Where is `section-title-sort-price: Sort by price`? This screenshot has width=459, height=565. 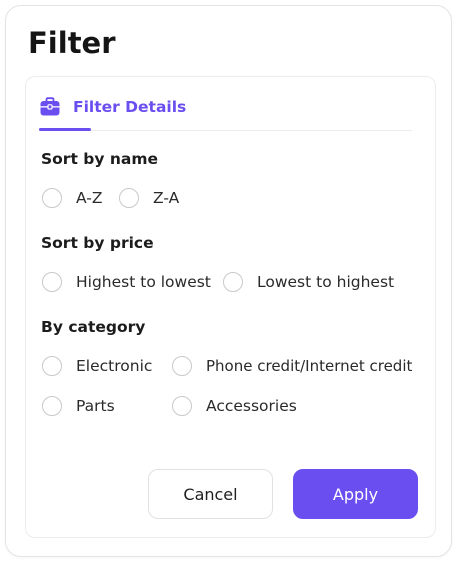 section-title-sort-price: Sort by price is located at coordinates (97, 243).